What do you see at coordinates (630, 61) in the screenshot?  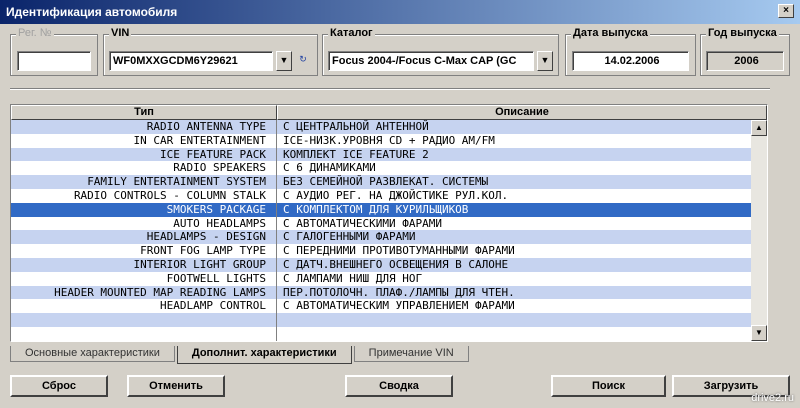 I see `issue-date-field: 14.02.2006` at bounding box center [630, 61].